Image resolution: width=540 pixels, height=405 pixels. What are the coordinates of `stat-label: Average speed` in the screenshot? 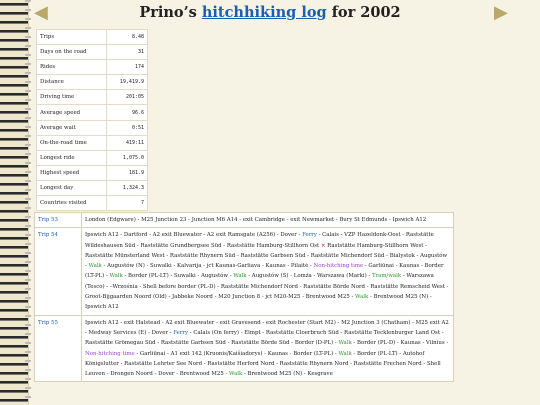 It's located at (71, 112).